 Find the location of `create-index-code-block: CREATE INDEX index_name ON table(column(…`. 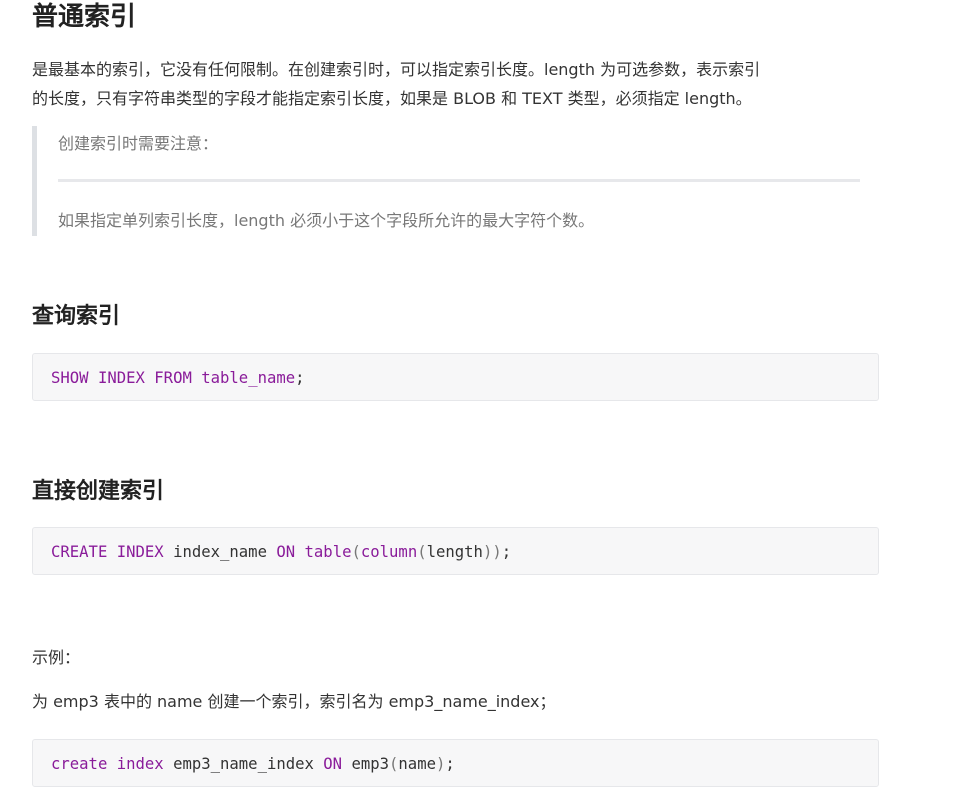

create-index-code-block: CREATE INDEX index_name ON table(column(… is located at coordinates (455, 551).